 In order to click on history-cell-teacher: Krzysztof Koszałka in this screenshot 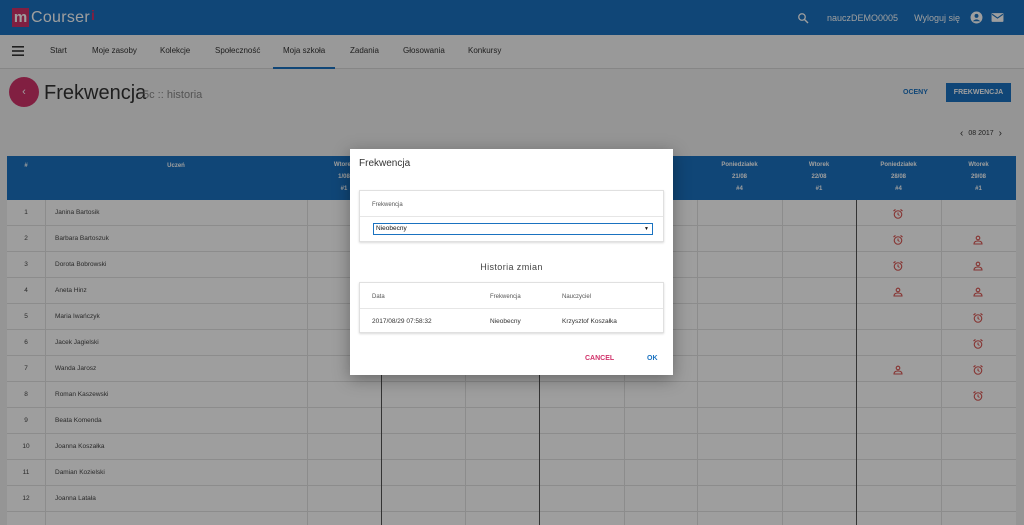, I will do `click(589, 321)`.